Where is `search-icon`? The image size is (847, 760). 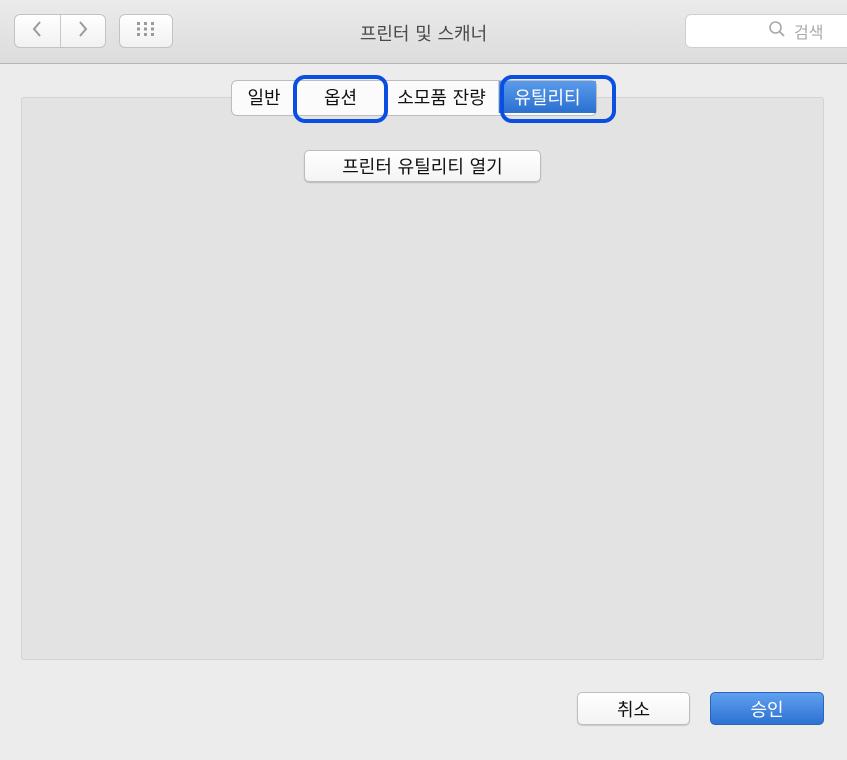
search-icon is located at coordinates (777, 31).